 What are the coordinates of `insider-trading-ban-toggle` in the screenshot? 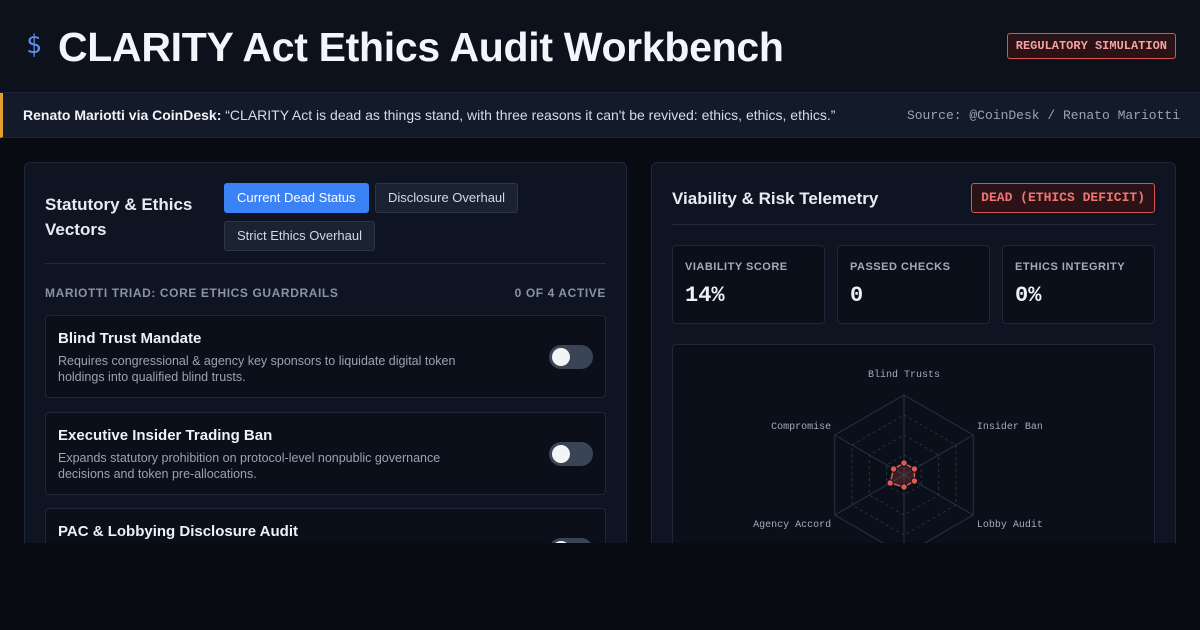 It's located at (571, 454).